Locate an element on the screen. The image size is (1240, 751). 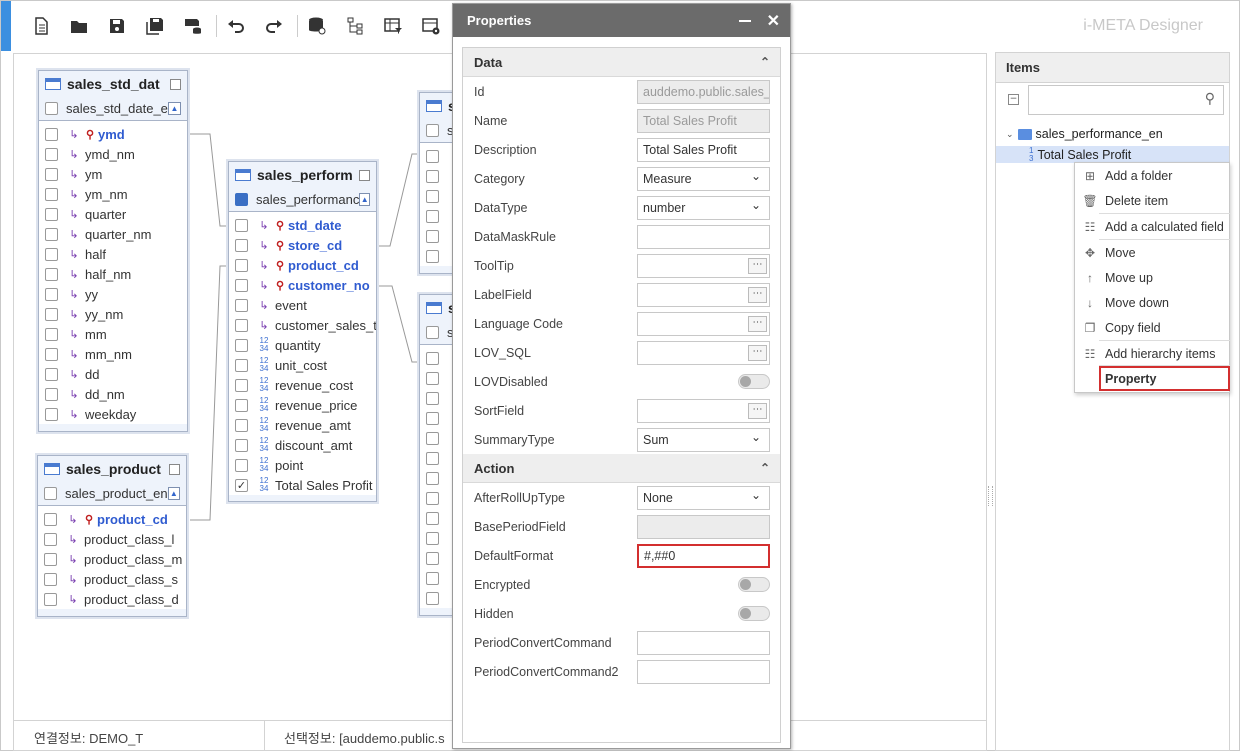
search-icon: ⚲ is located at coordinates (1210, 99).